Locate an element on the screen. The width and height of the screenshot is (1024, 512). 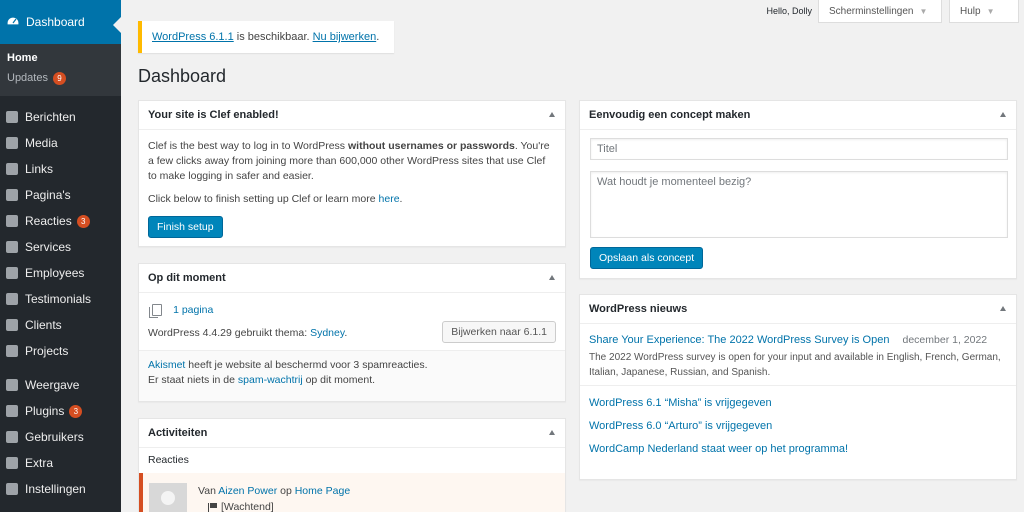
sidebar-item-7: Testimonials is located at coordinates (60, 299).